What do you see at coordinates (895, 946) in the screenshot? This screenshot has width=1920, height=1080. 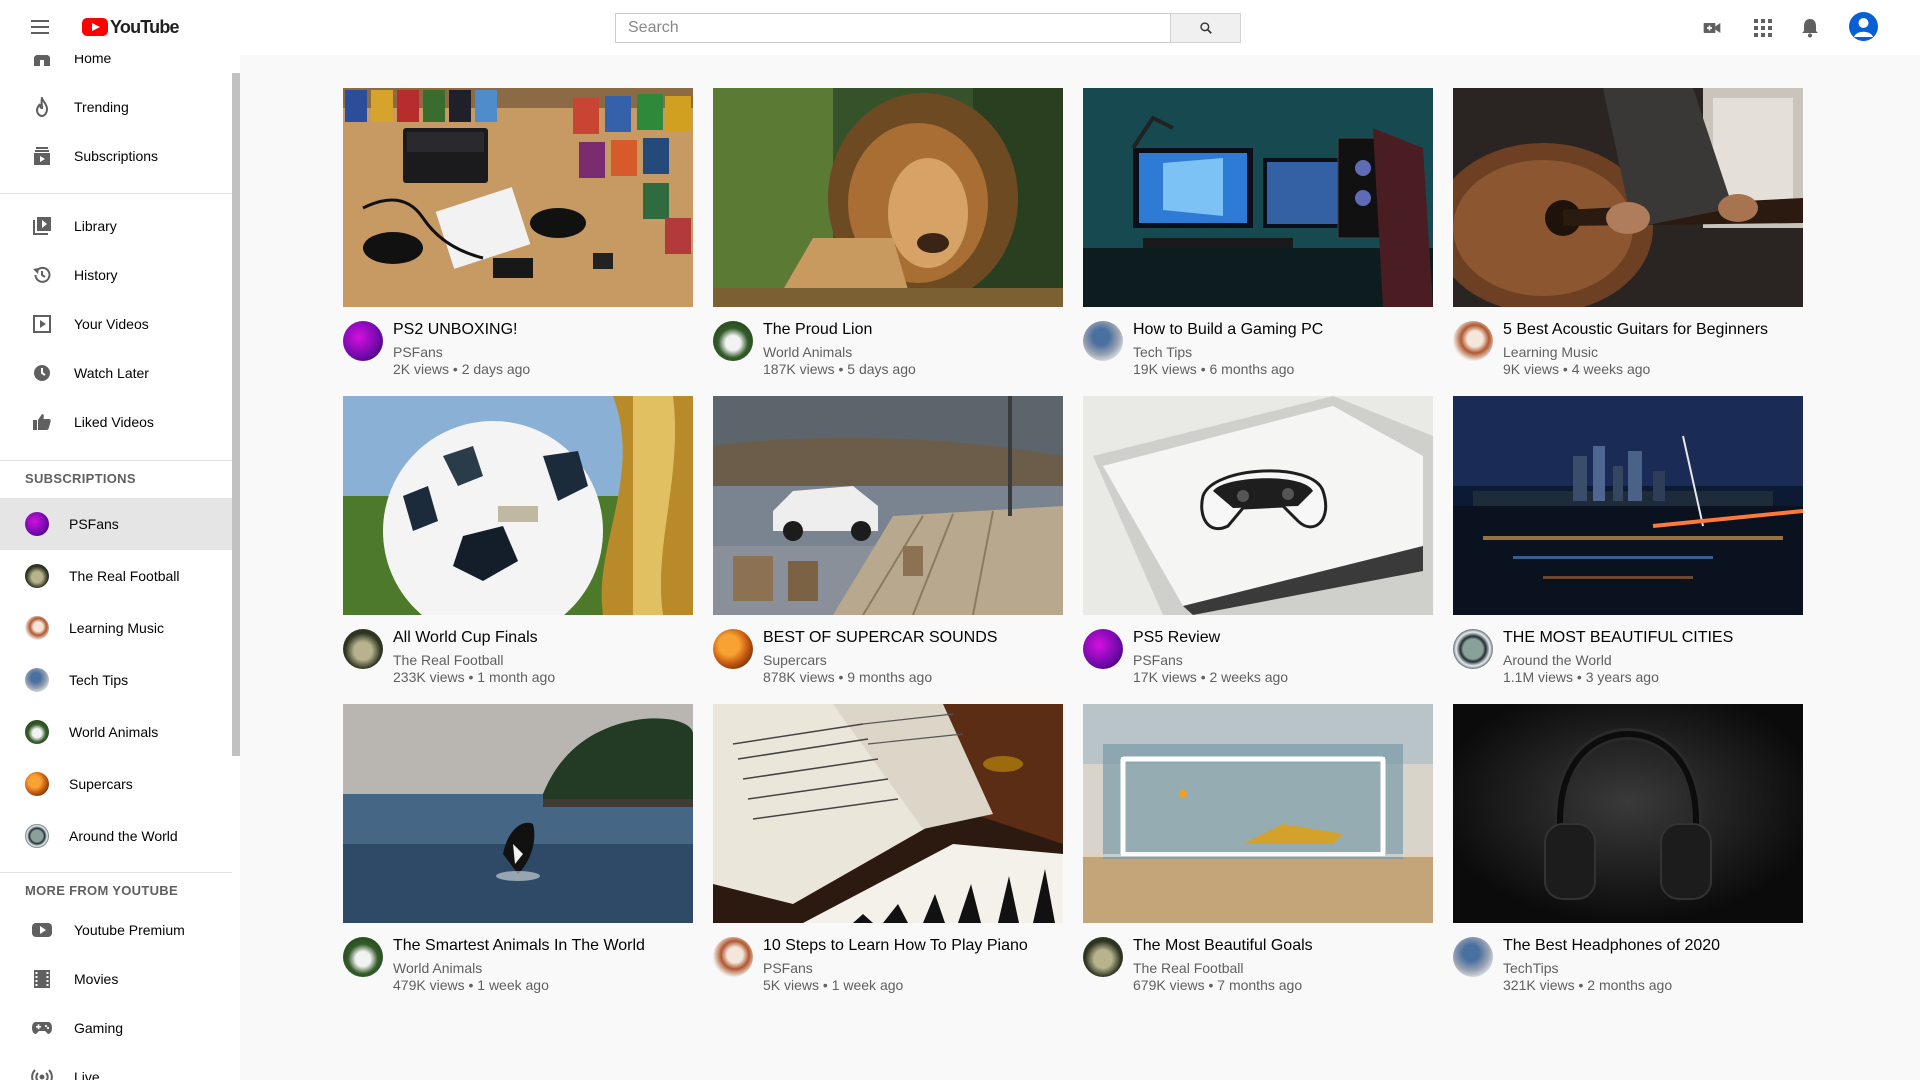 I see `video-title: 10 Steps to Learn How To Play Piano` at bounding box center [895, 946].